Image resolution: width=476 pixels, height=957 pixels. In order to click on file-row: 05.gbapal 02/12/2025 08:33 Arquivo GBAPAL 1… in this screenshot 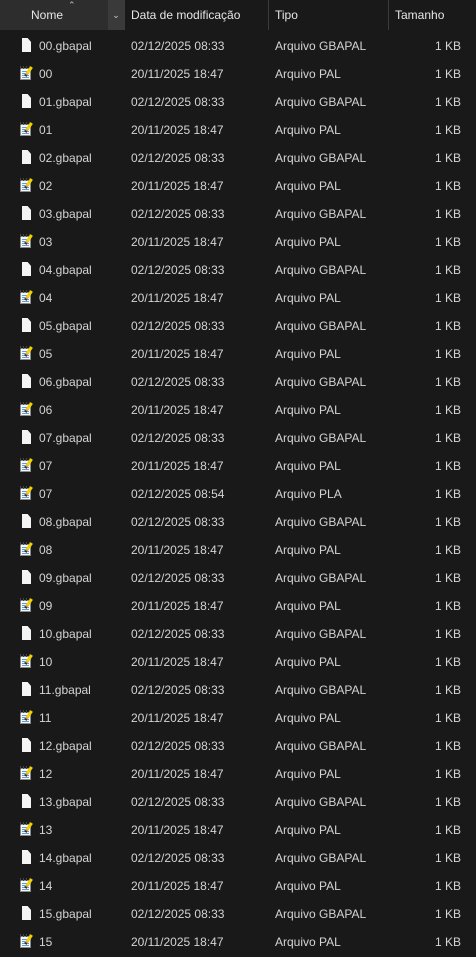, I will do `click(238, 326)`.